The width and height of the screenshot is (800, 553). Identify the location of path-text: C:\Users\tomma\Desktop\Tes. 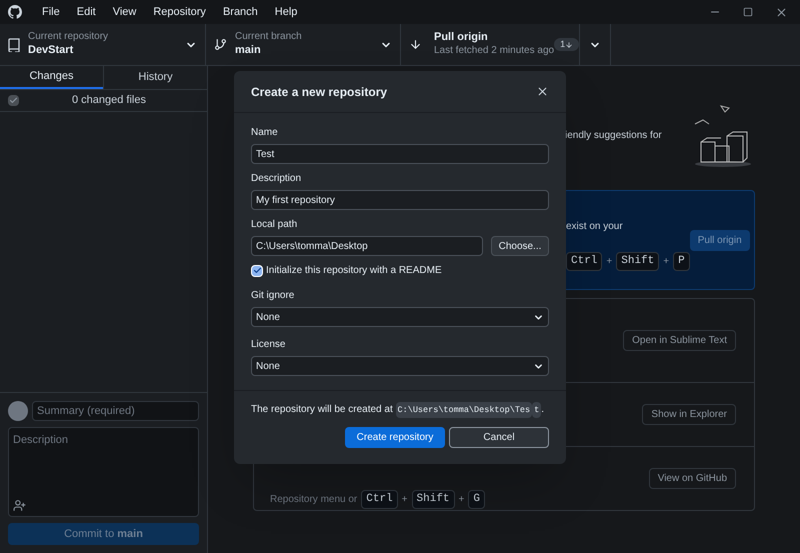
(464, 410).